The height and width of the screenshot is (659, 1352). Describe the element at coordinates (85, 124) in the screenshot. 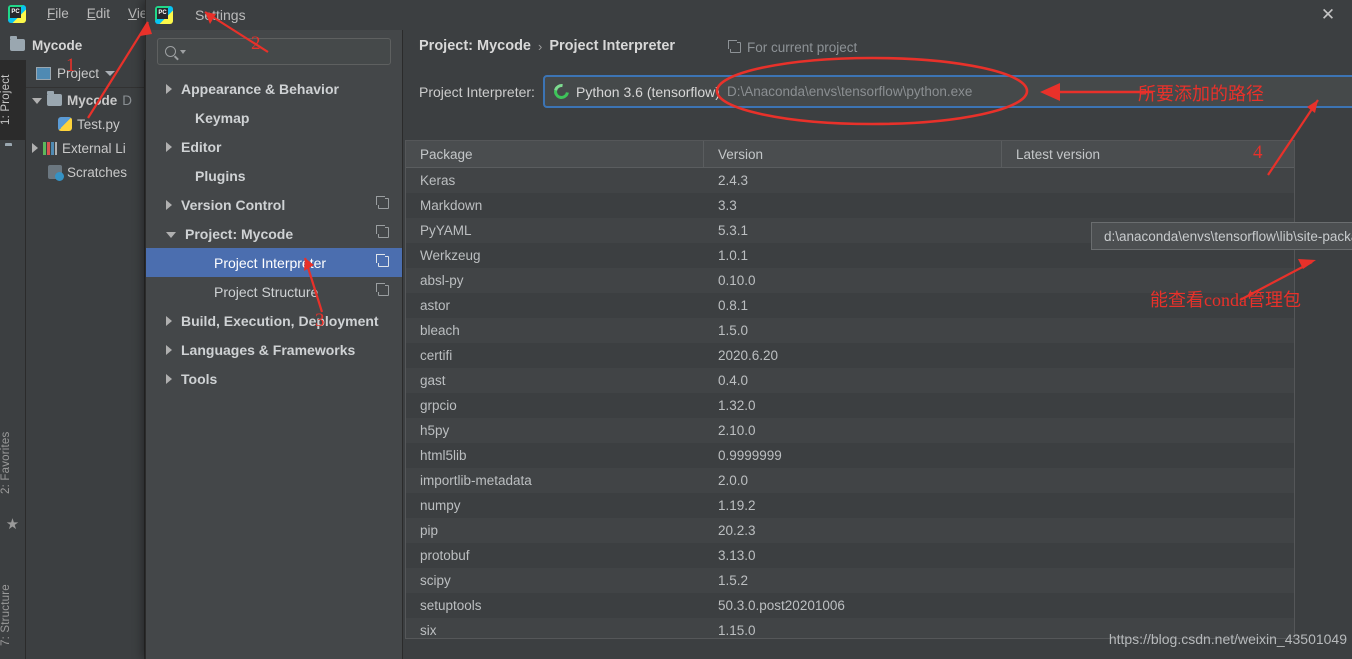

I see `tree-item-testpy: Test.py` at that location.